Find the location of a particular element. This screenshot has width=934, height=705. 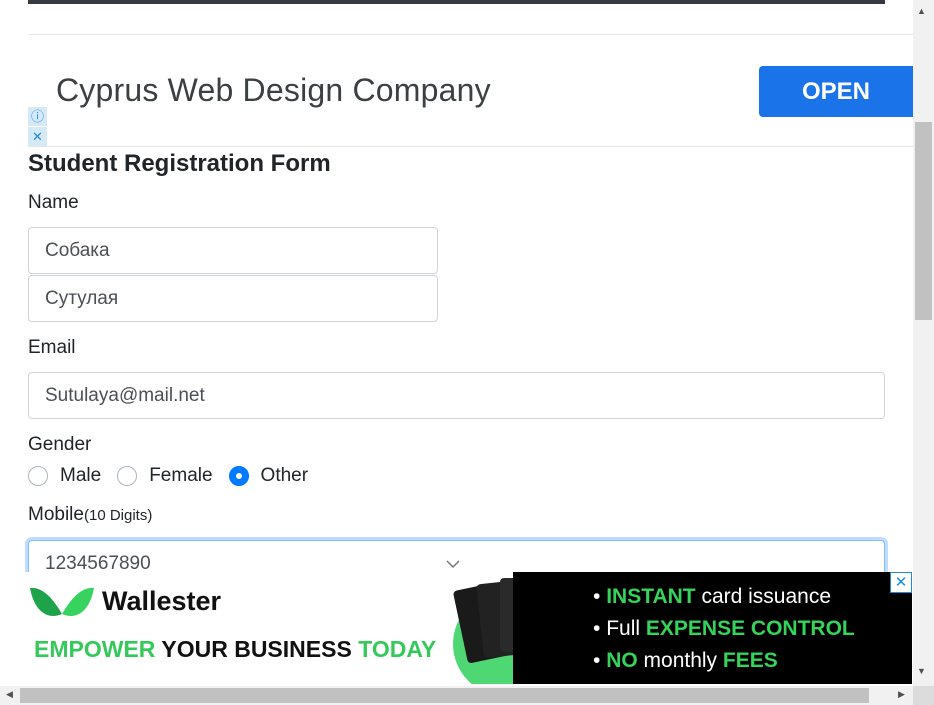

name-label: Name is located at coordinates (53, 202).